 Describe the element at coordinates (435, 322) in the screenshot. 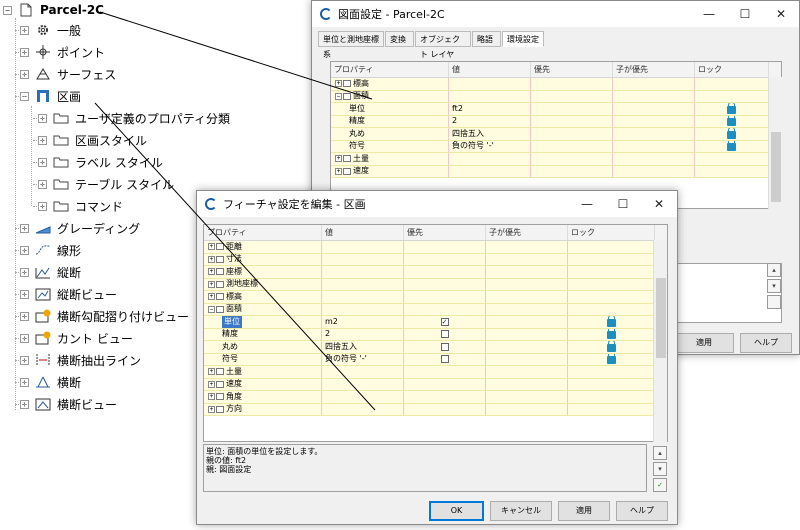

I see `table-row: 単位 m2 ✓` at that location.